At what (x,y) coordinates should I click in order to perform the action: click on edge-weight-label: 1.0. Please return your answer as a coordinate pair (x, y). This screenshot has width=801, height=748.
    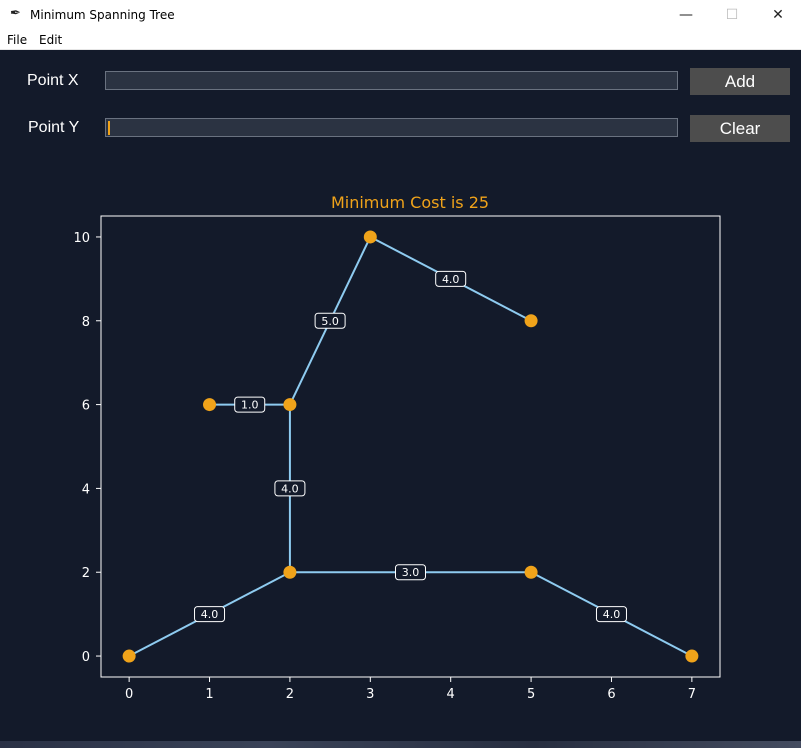
    Looking at the image, I should click on (250, 404).